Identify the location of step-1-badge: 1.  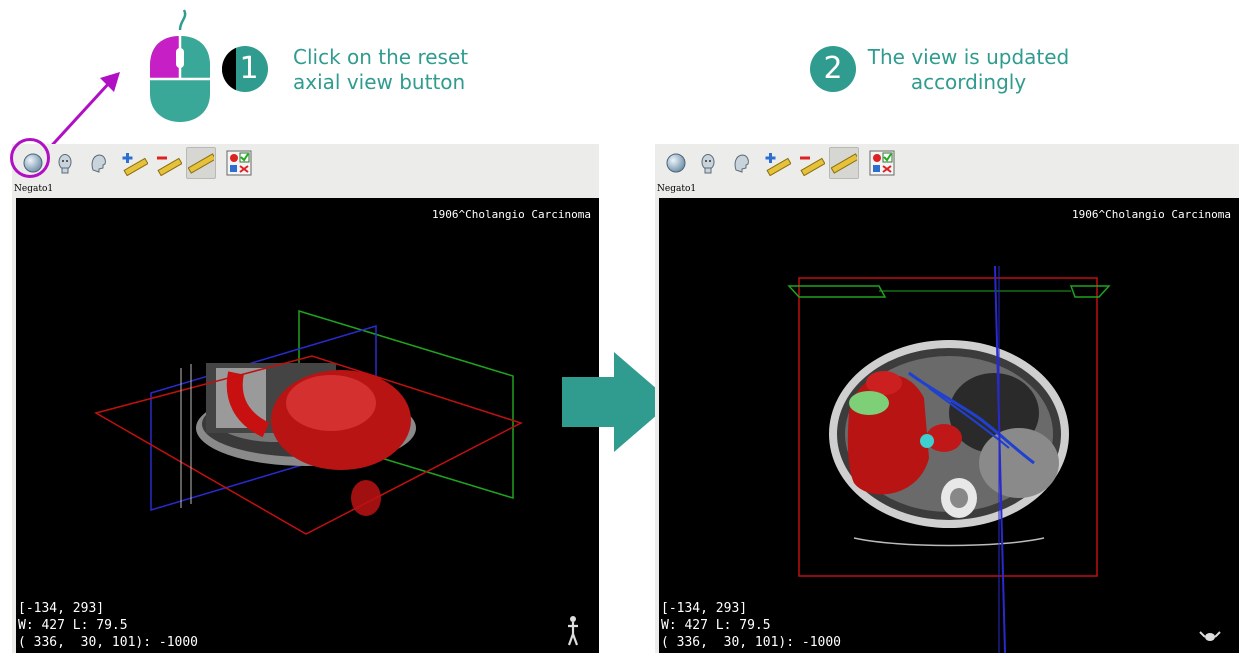
(245, 69).